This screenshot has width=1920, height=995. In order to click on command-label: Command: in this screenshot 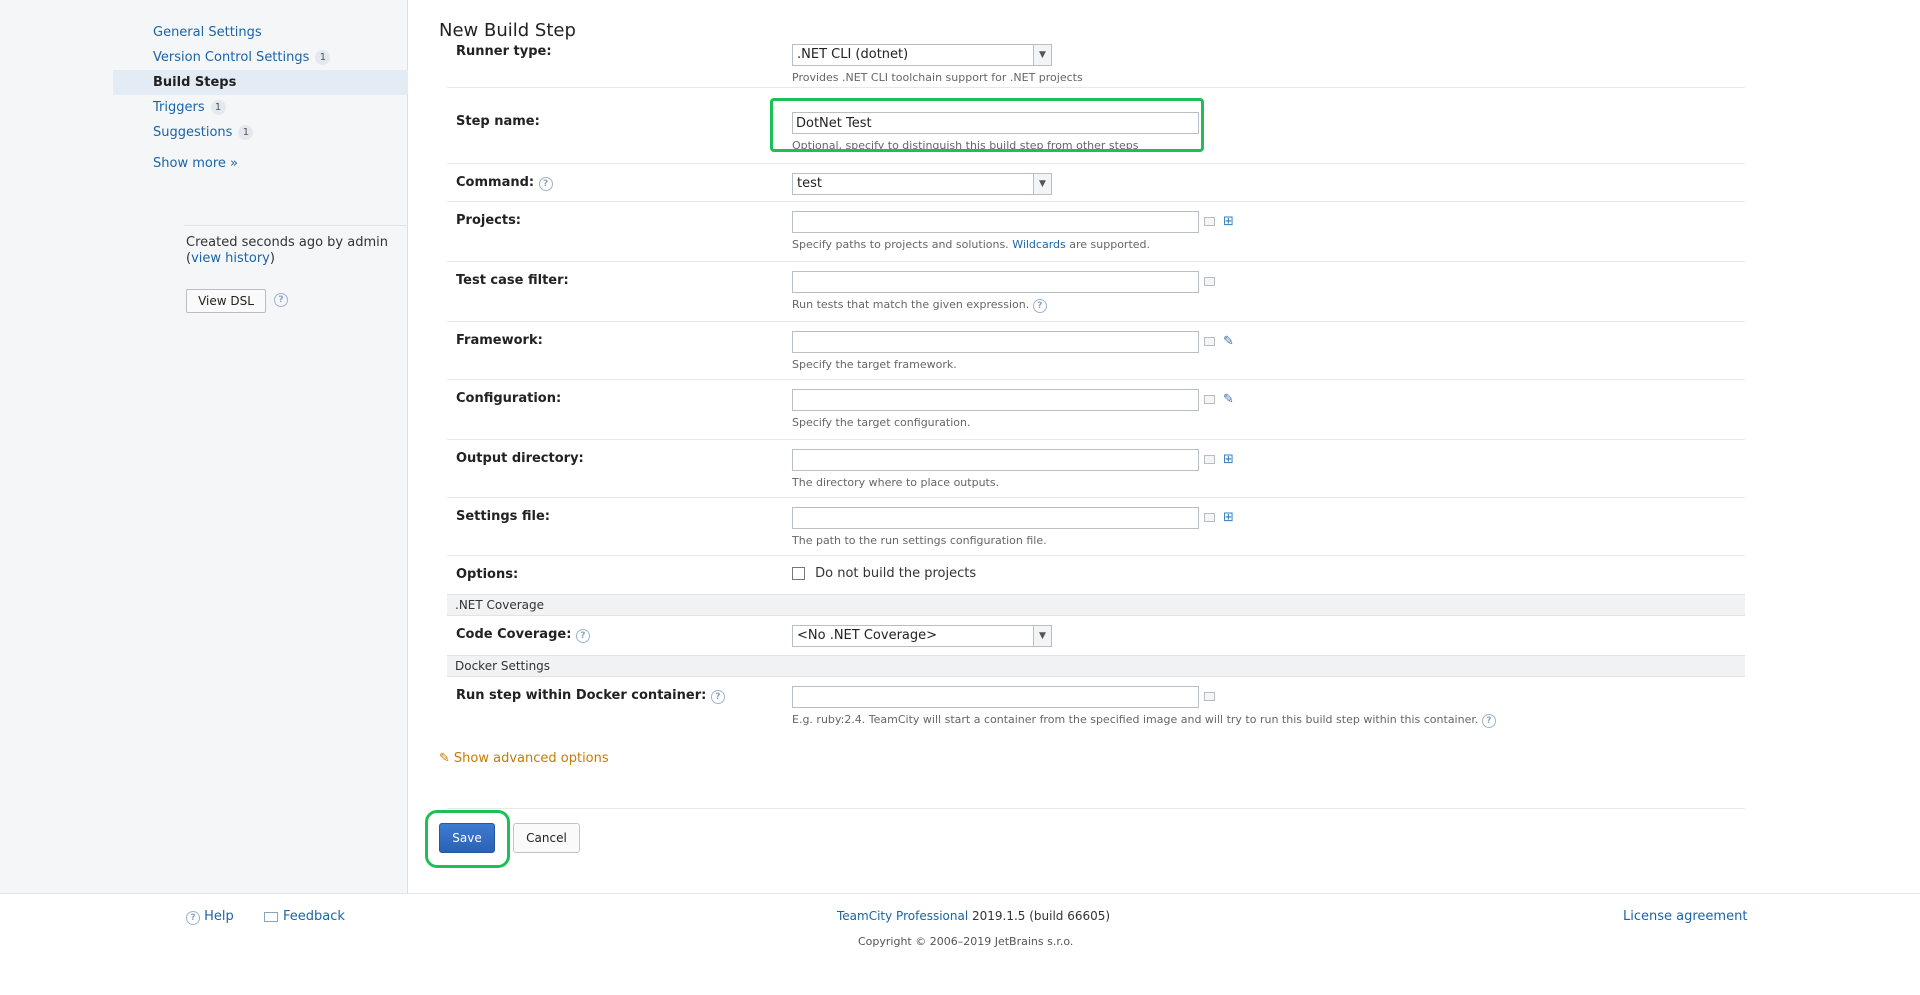, I will do `click(495, 182)`.